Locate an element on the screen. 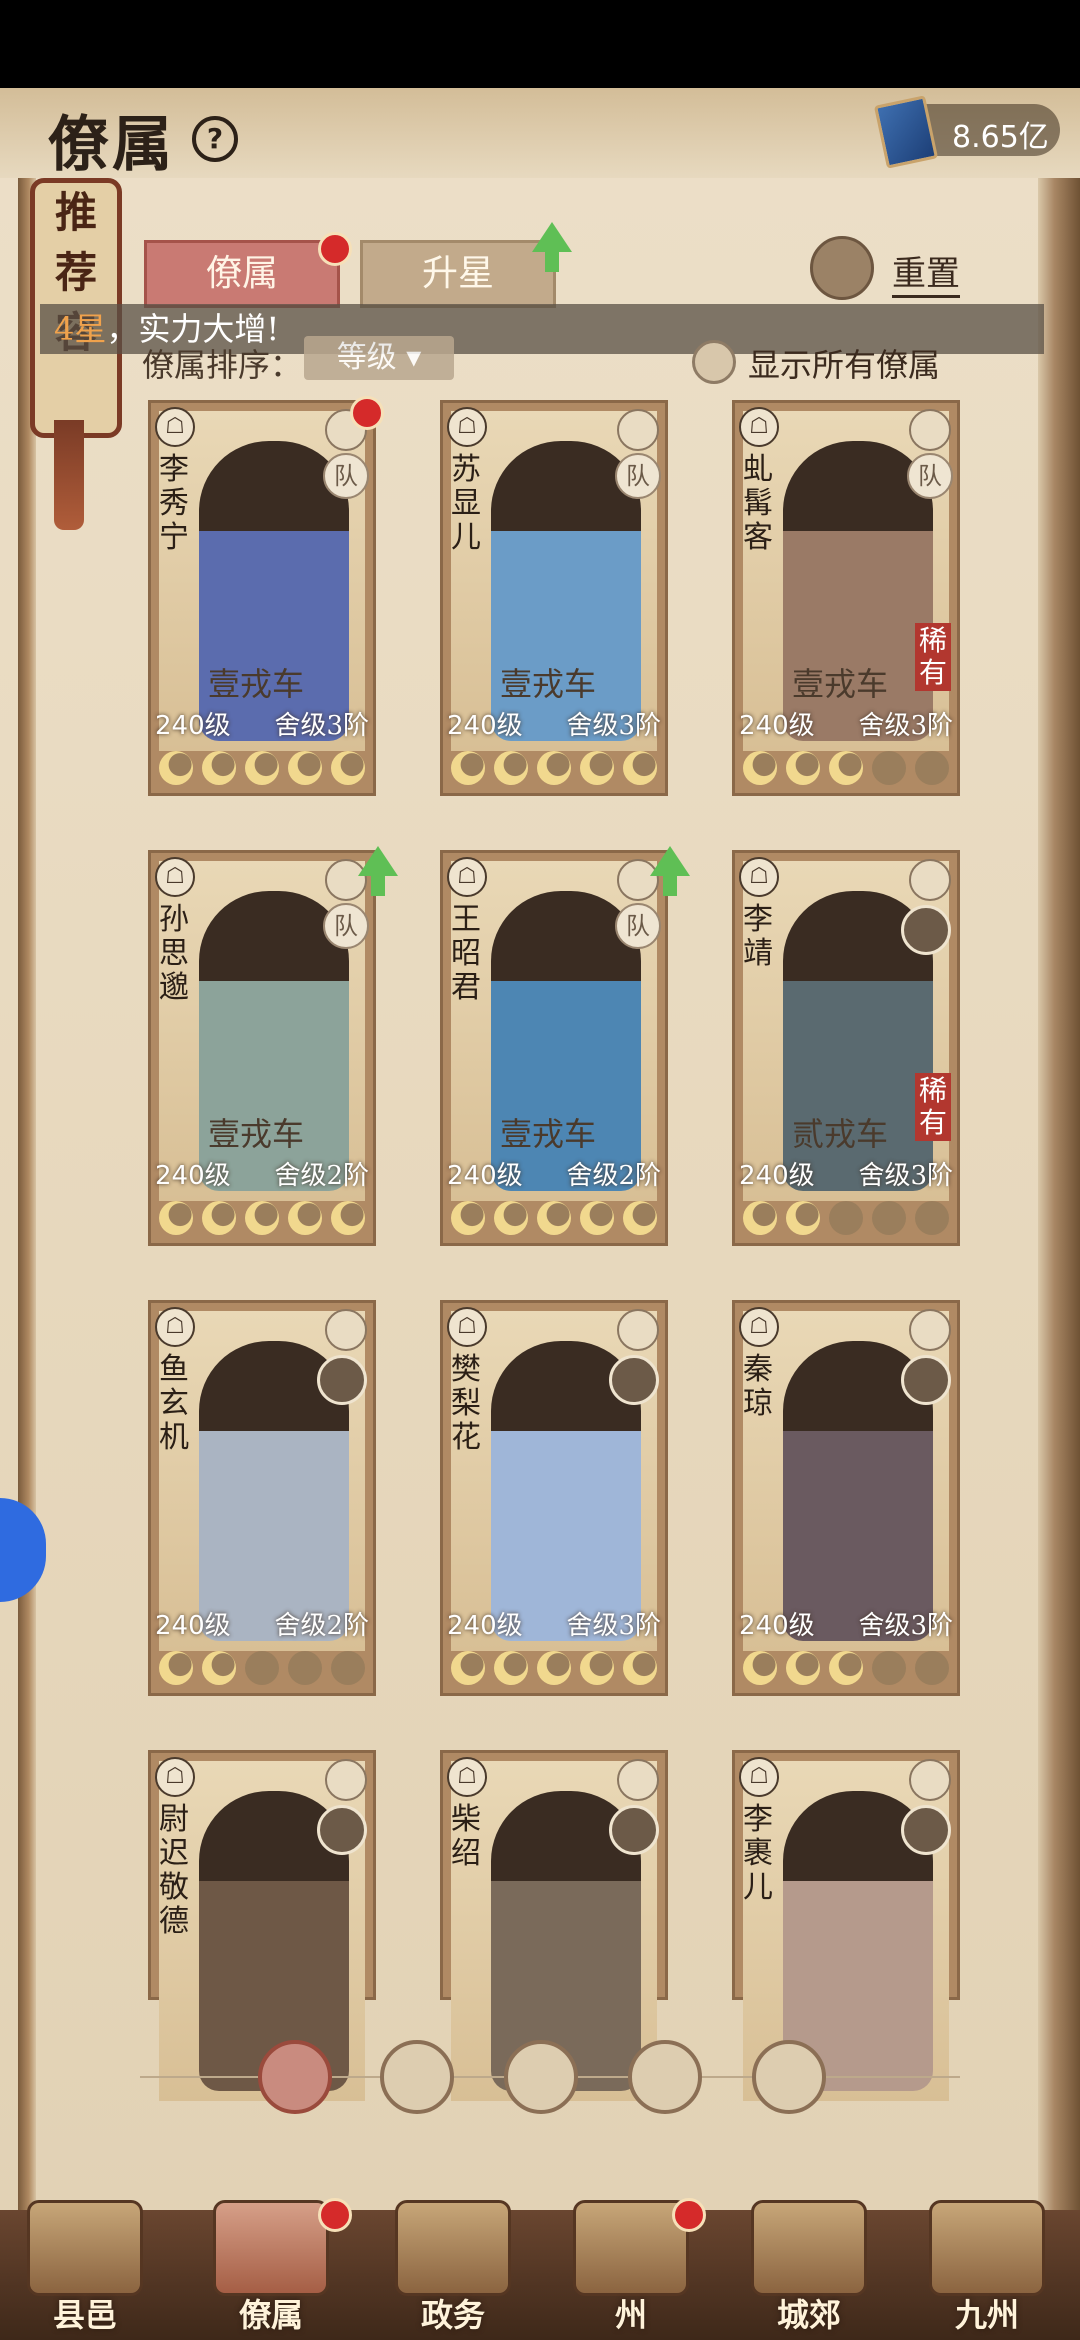  nav-label: 九州 is located at coordinates (986, 2315).